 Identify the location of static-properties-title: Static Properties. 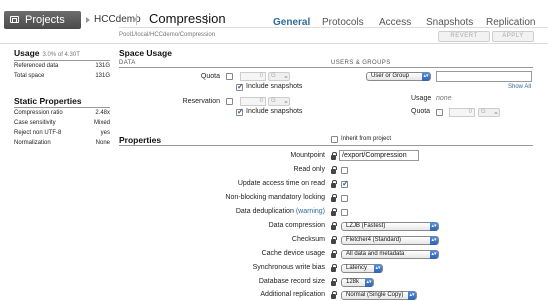
(48, 101).